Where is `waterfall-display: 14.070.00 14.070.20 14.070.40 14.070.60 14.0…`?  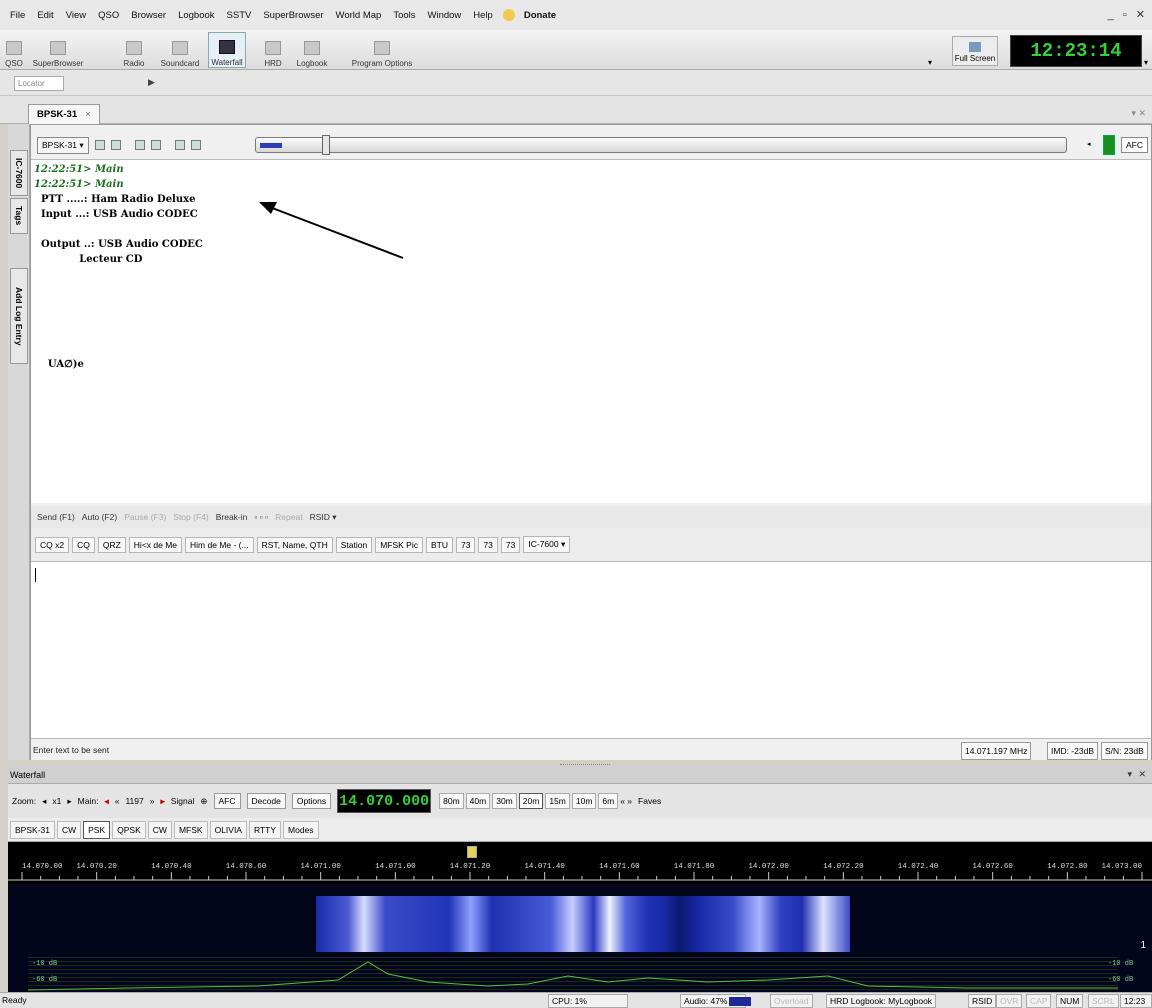 waterfall-display: 14.070.00 14.070.20 14.070.40 14.070.60 14.0… is located at coordinates (580, 917).